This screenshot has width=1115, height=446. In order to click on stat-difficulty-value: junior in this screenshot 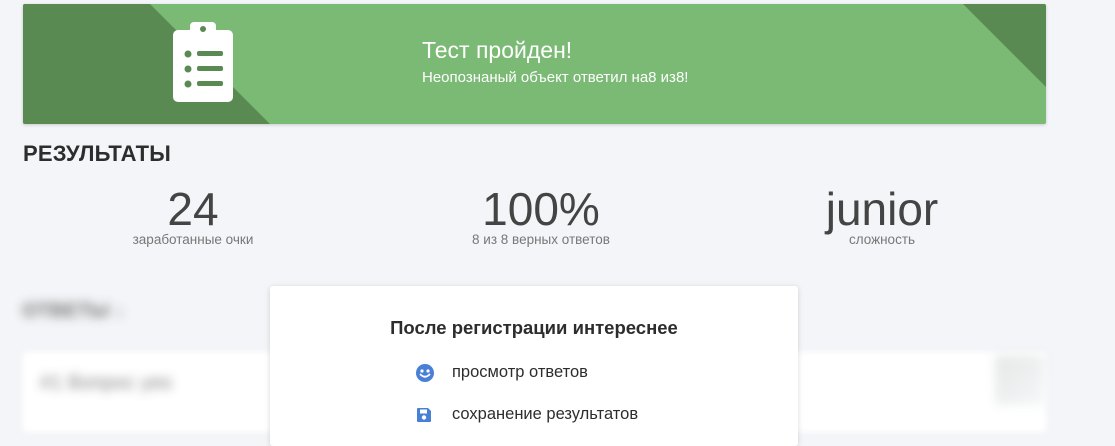, I will do `click(882, 209)`.